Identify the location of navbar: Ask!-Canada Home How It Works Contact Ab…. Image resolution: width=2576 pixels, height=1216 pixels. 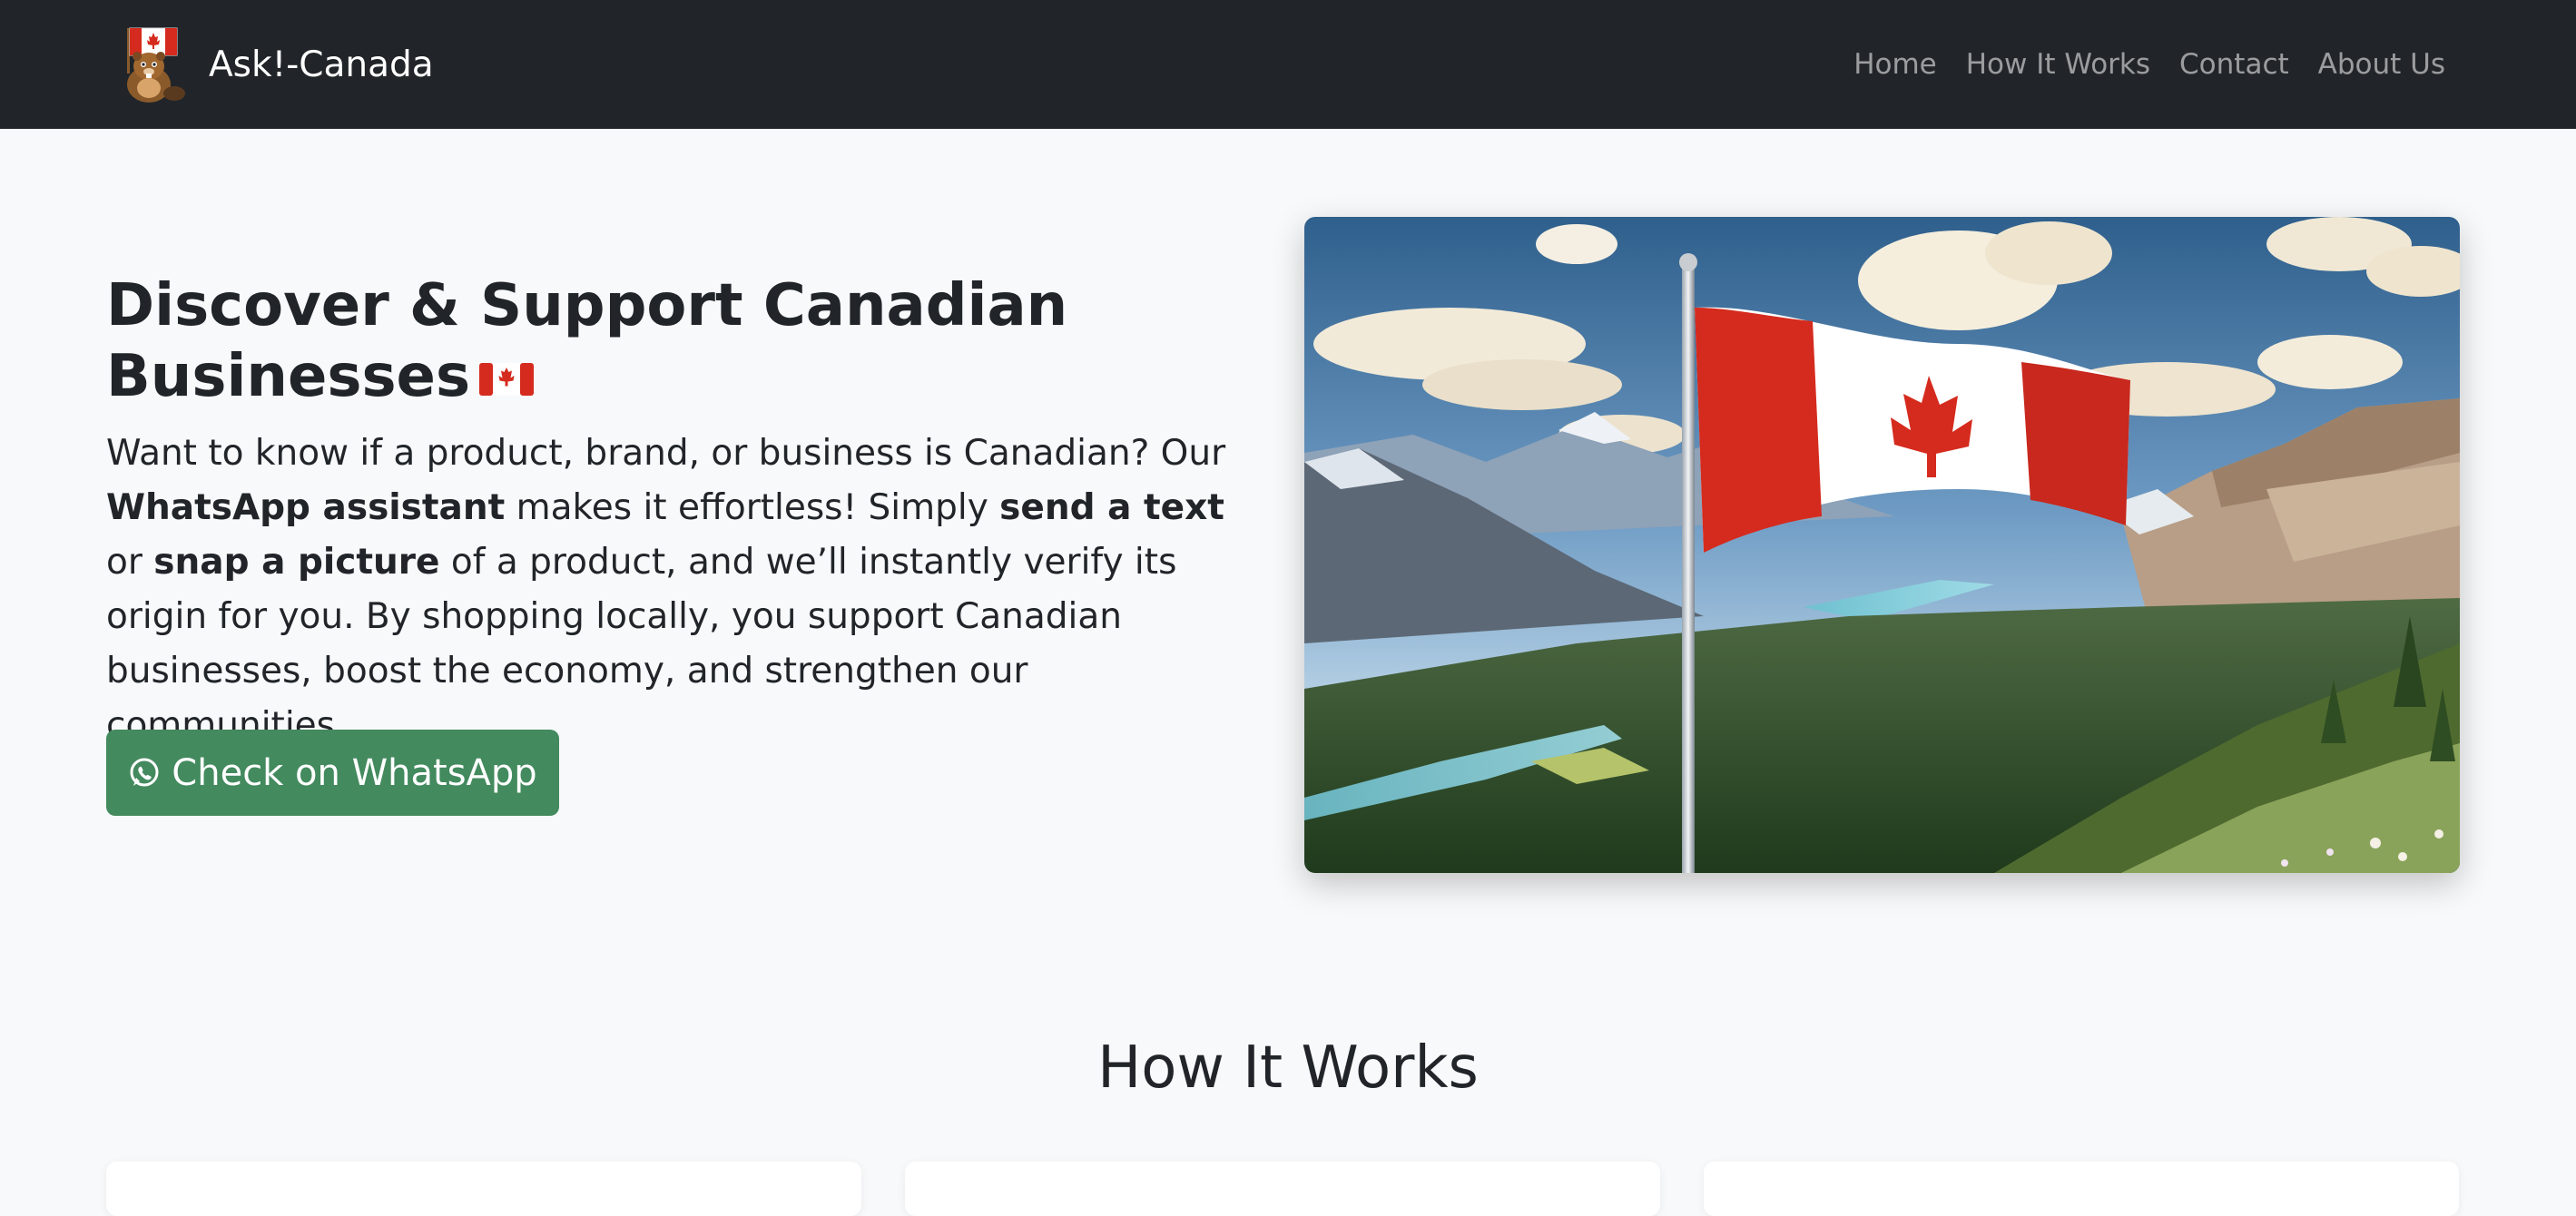
(1288, 64).